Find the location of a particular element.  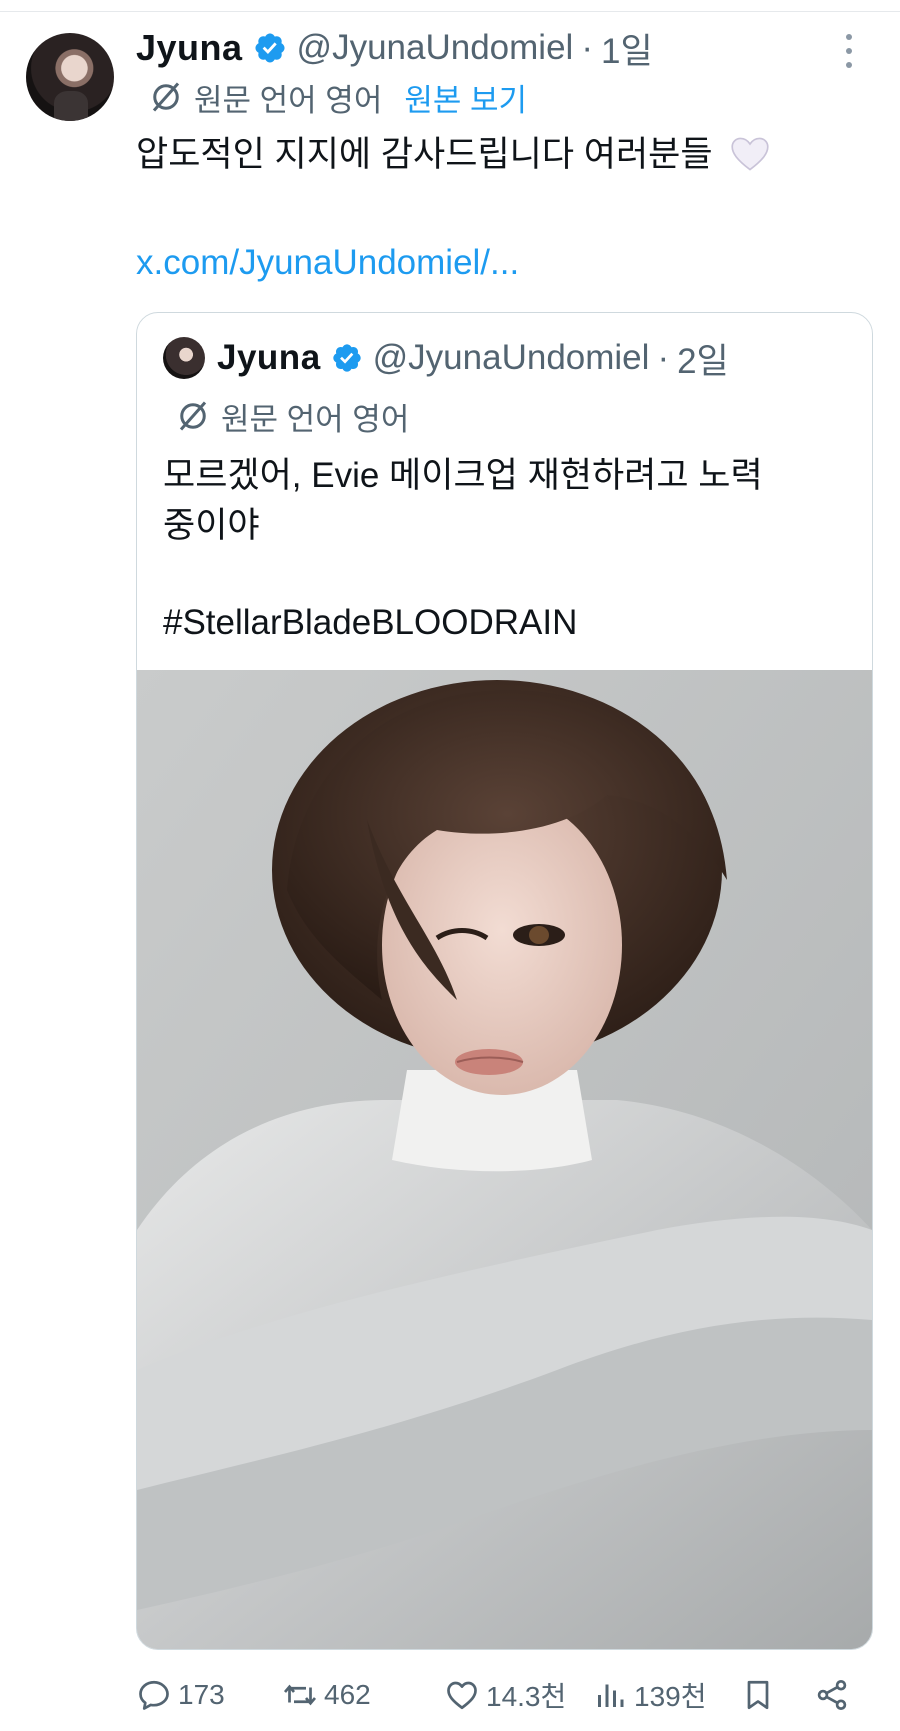

views-button: 139천 is located at coordinates (649, 1695).